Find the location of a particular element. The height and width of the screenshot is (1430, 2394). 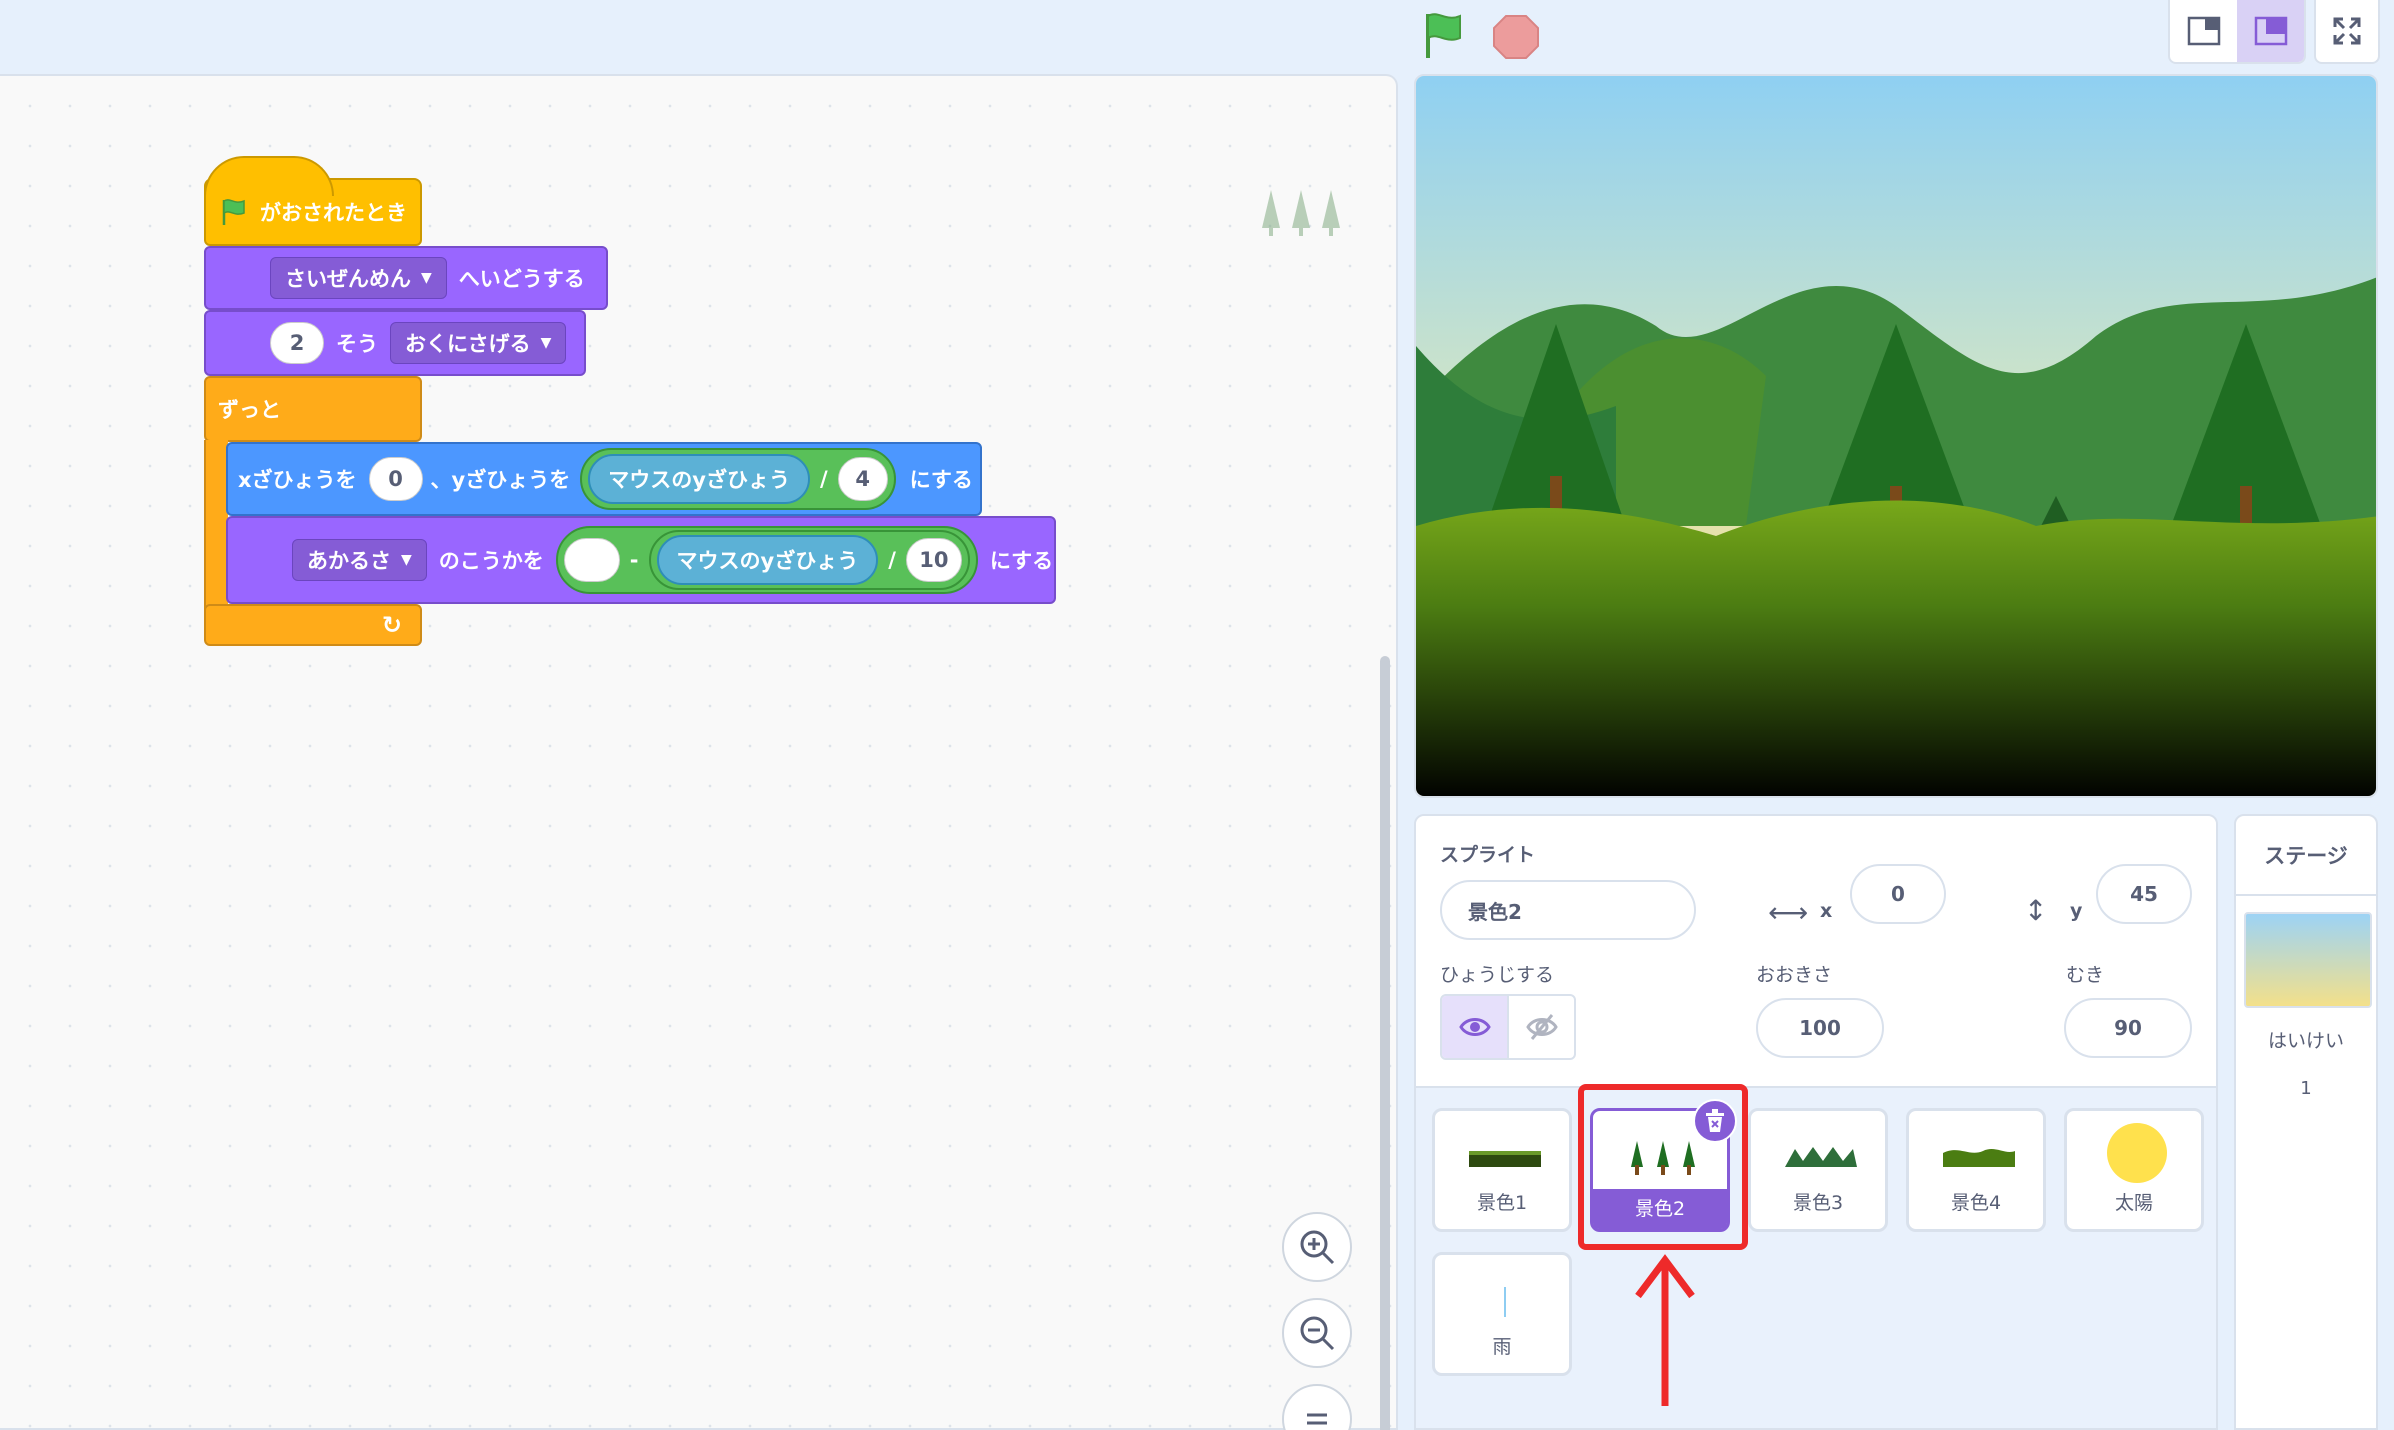

layers-number-input: 2 is located at coordinates (297, 343).